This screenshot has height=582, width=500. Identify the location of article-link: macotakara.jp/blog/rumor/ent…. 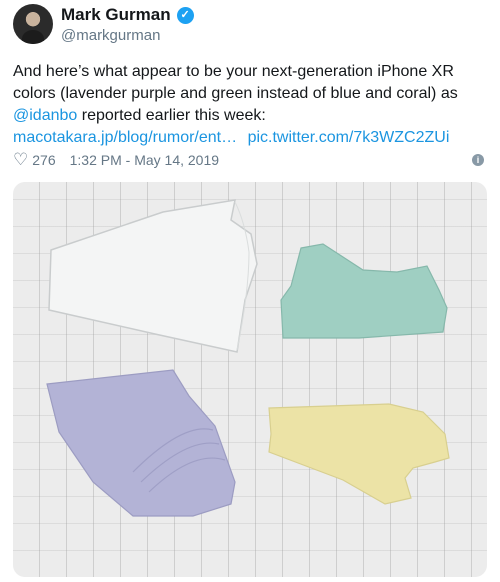
(125, 137).